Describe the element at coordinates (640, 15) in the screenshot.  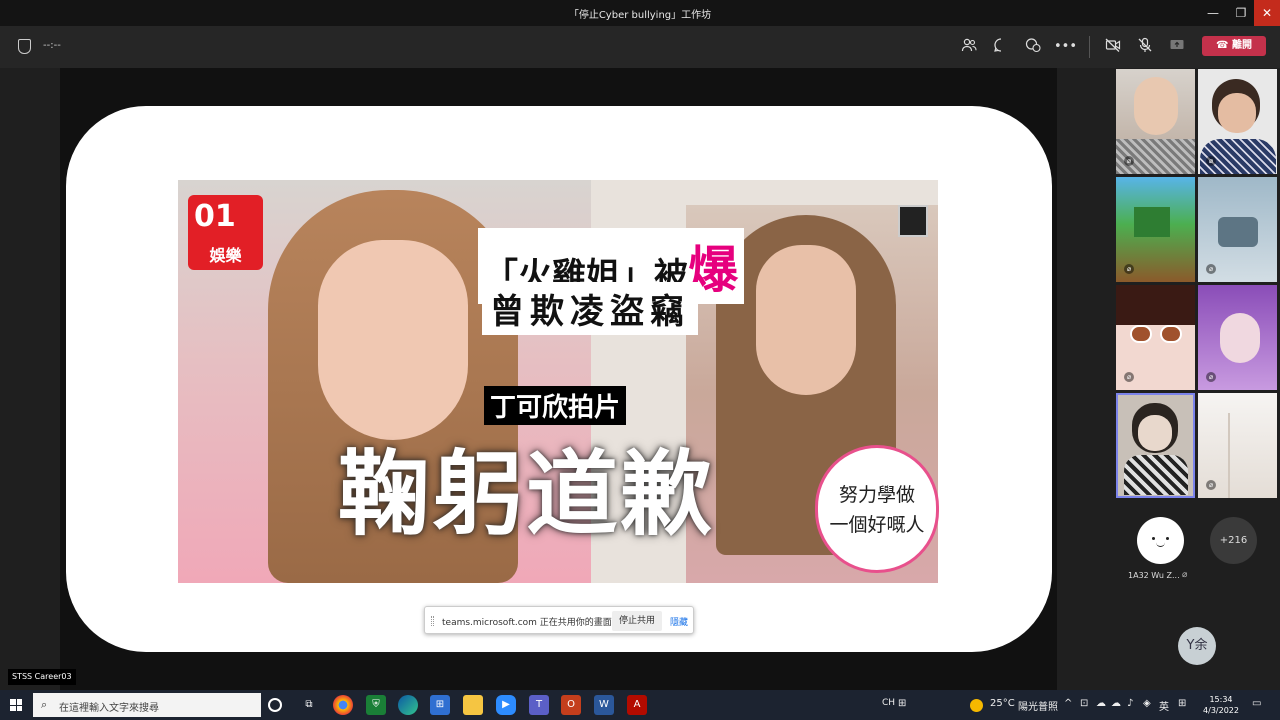
I see `window-title: 「停止Cyber bullying」工作坊` at that location.